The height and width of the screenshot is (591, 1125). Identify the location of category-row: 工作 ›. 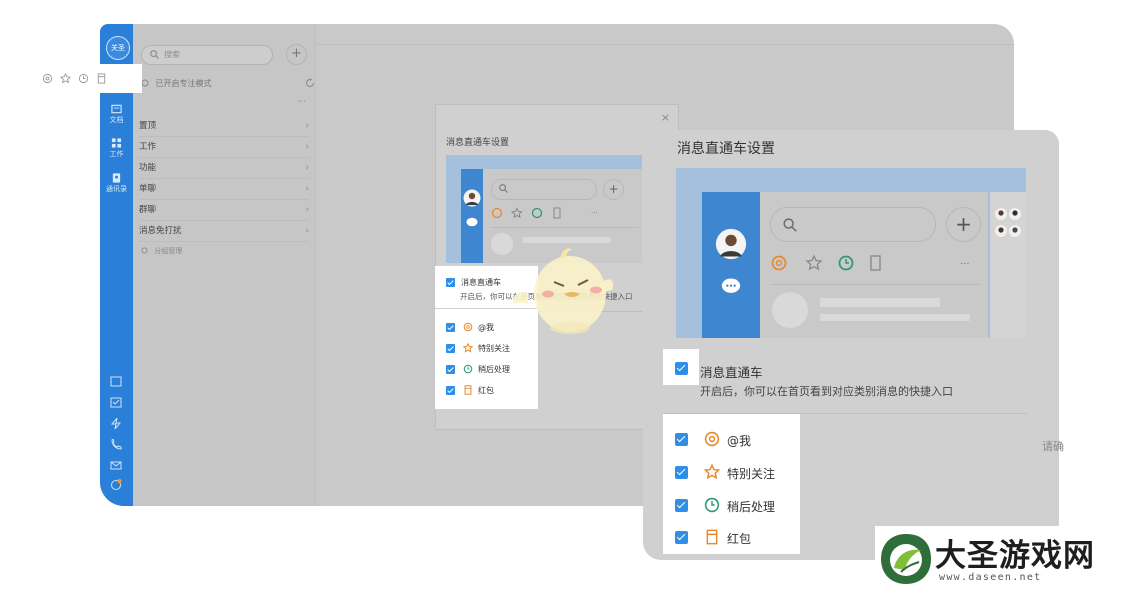
(224, 147).